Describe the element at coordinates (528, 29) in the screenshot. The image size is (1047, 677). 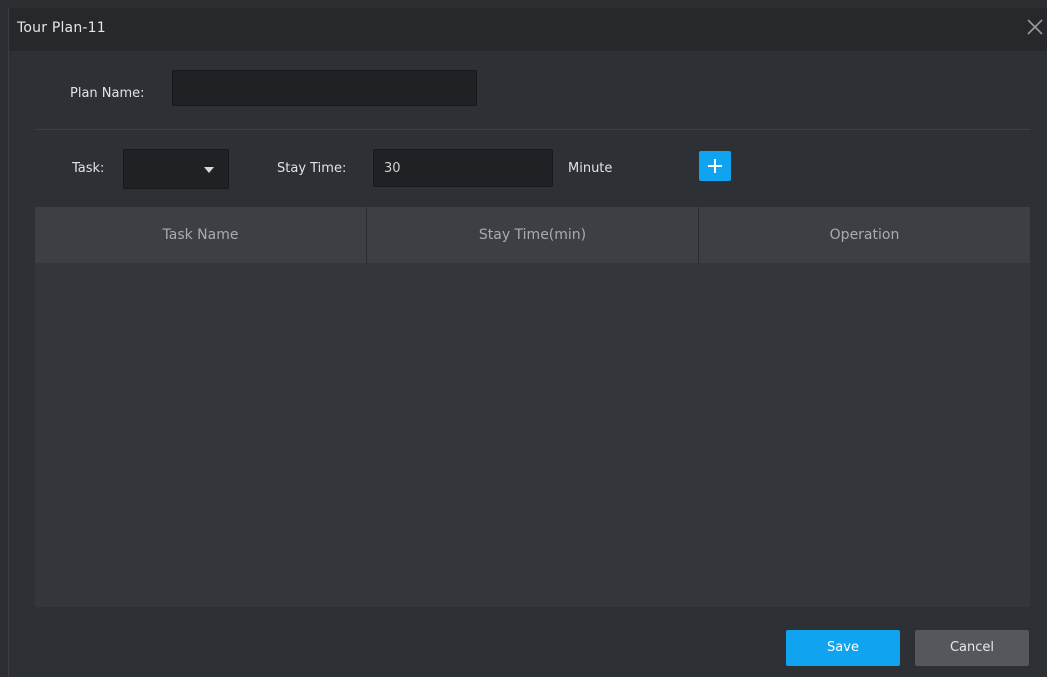
I see `title-bar: Tour Plan-11` at that location.